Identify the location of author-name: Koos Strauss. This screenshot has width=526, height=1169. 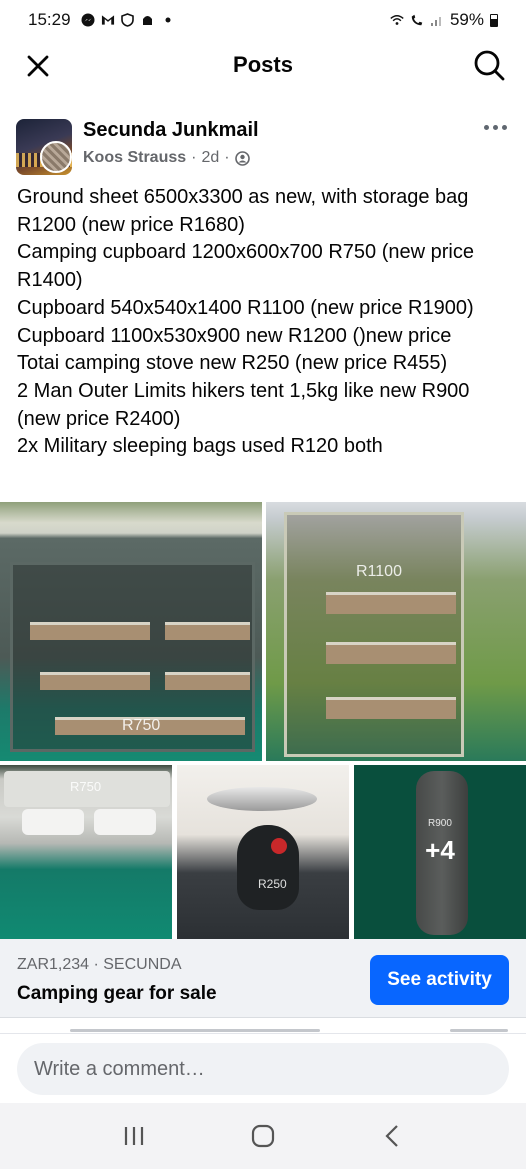
(134, 158).